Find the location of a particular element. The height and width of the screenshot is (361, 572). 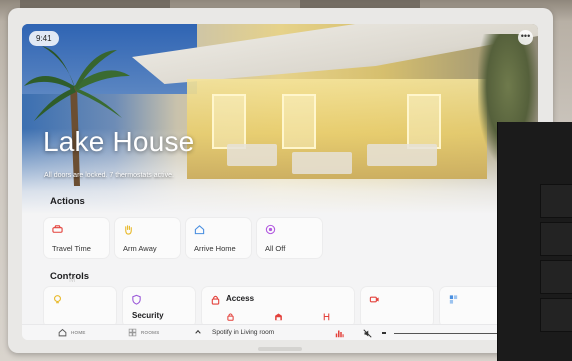

control-cameras is located at coordinates (397, 307).